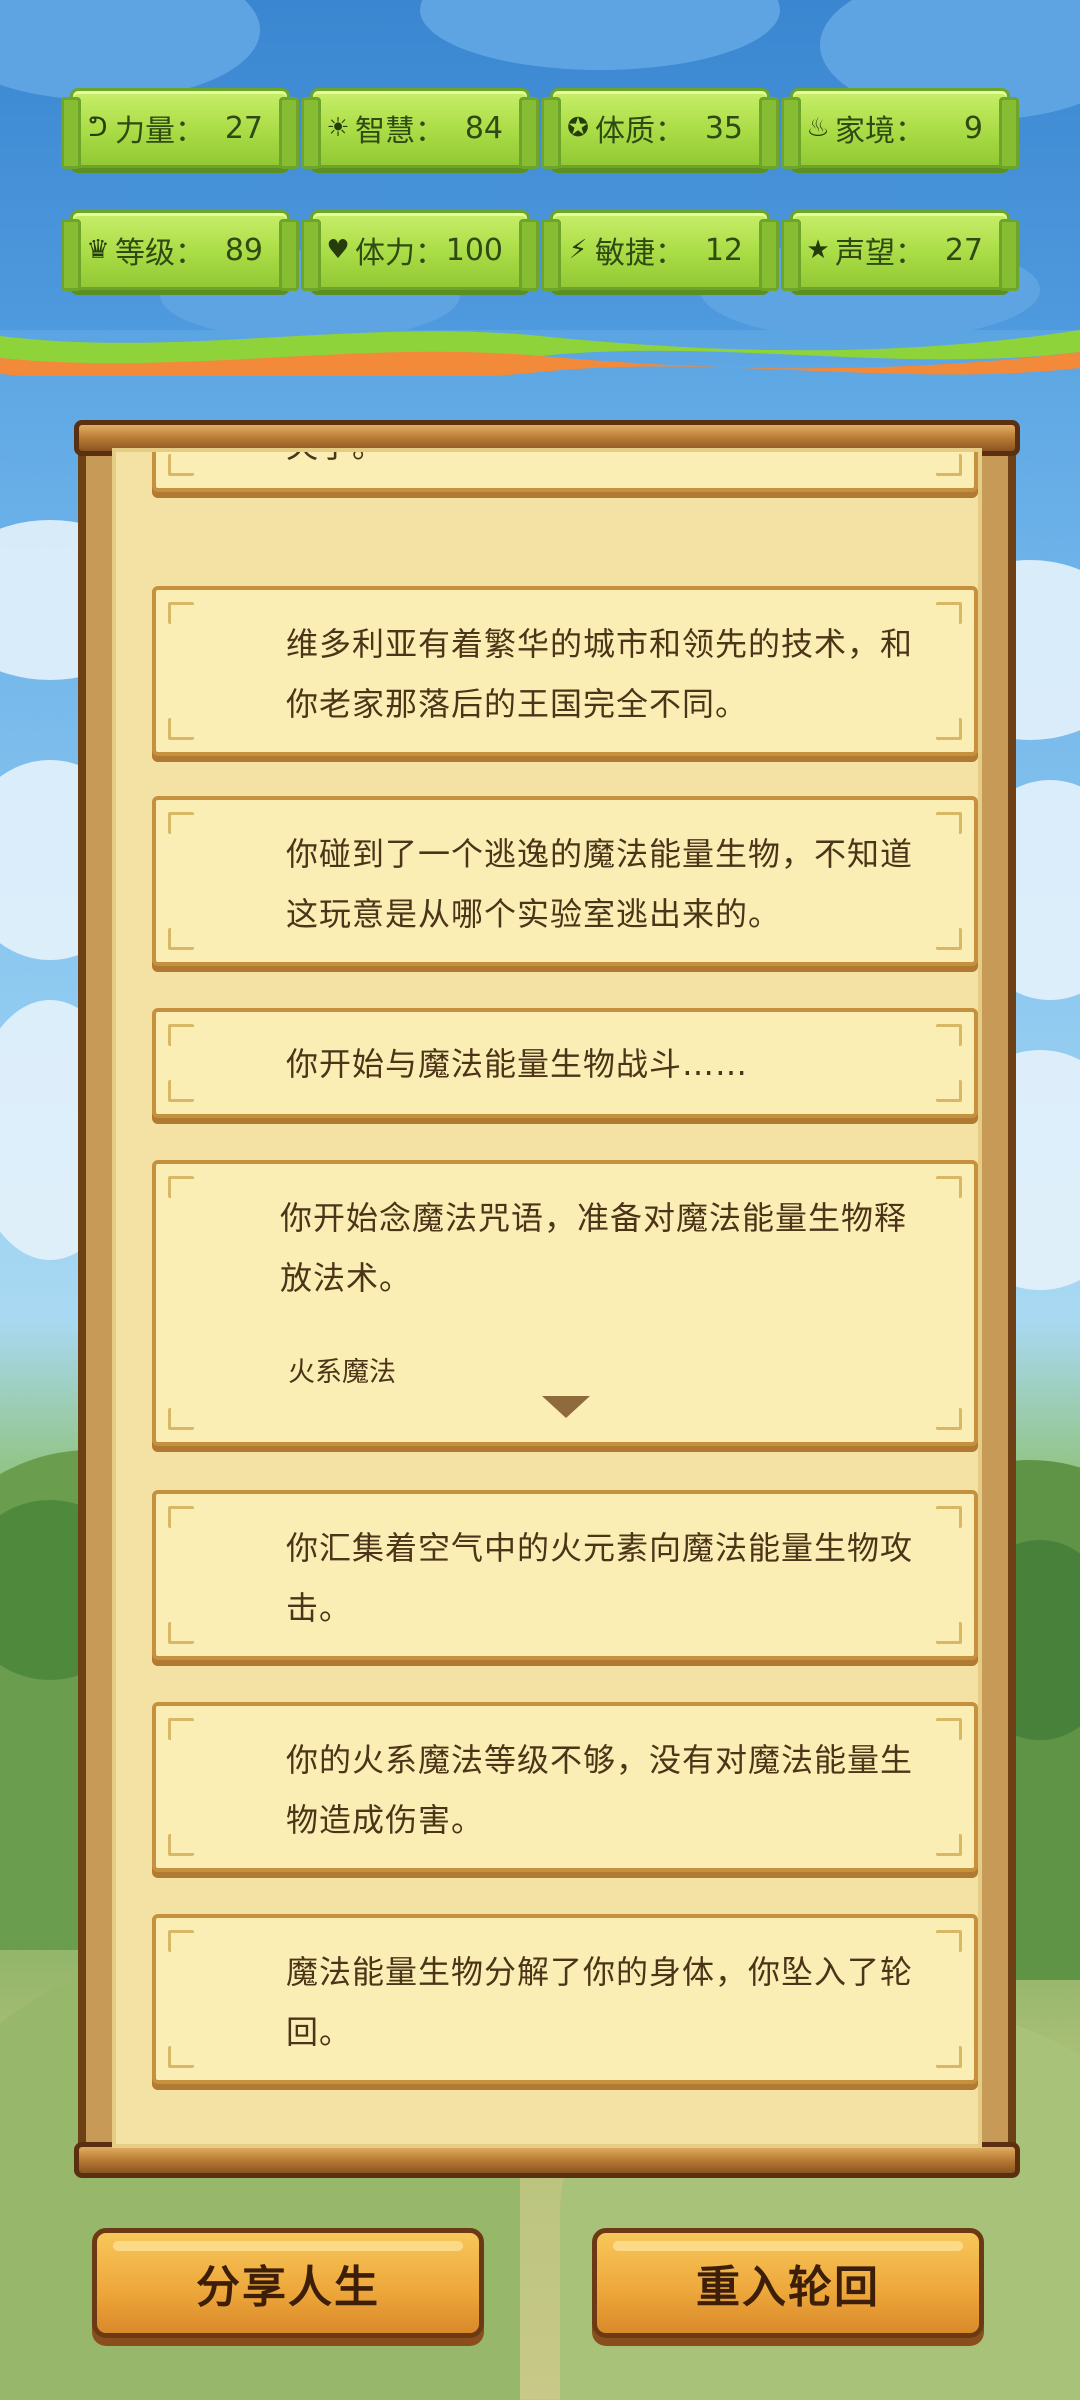 The height and width of the screenshot is (2400, 1080). I want to click on heart-icon: ♥, so click(338, 250).